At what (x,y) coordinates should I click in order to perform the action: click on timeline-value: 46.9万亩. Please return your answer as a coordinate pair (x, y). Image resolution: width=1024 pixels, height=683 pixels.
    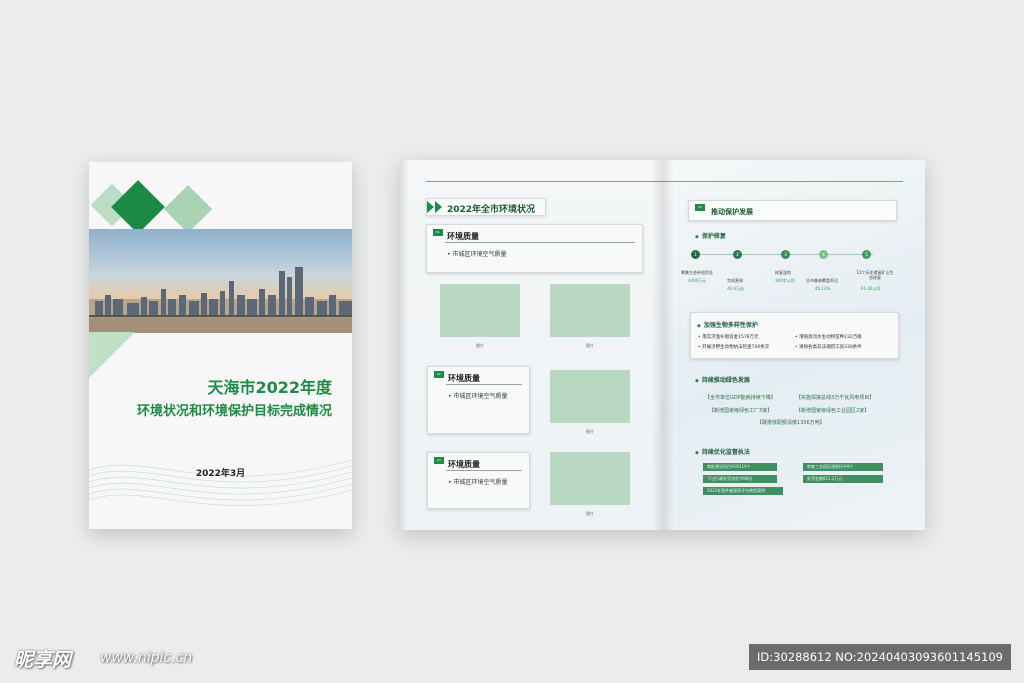
    Looking at the image, I should click on (735, 288).